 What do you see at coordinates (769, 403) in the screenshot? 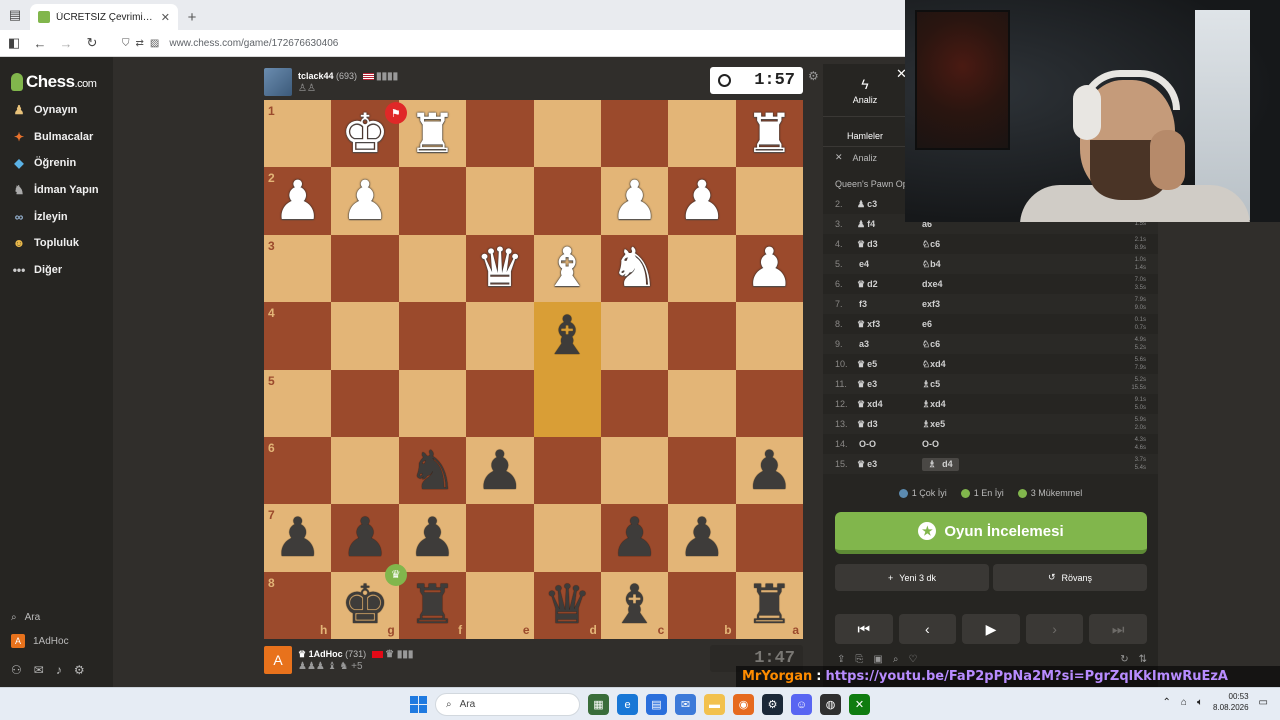
I see `square-a5` at bounding box center [769, 403].